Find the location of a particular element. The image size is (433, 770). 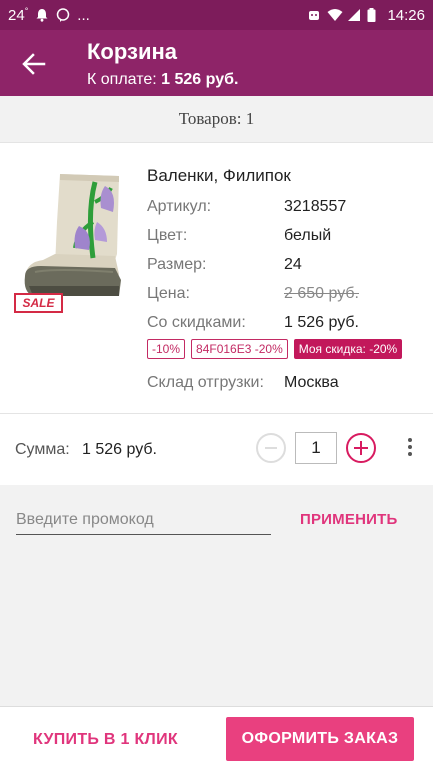

app-bar: Корзина К оплате: 1 526 руб. is located at coordinates (216, 63).